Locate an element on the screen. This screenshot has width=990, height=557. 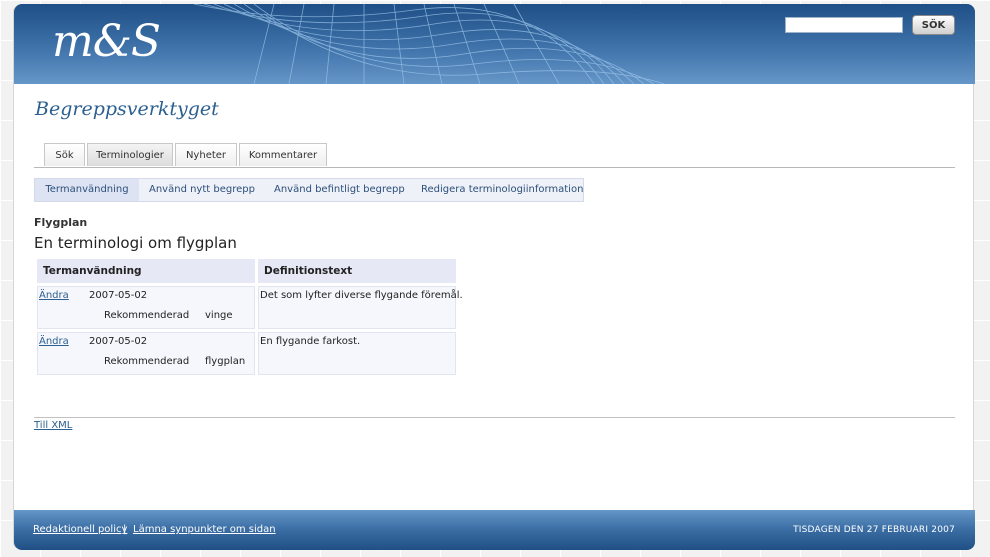
tab-kommentarer: Kommentarer is located at coordinates (283, 154).